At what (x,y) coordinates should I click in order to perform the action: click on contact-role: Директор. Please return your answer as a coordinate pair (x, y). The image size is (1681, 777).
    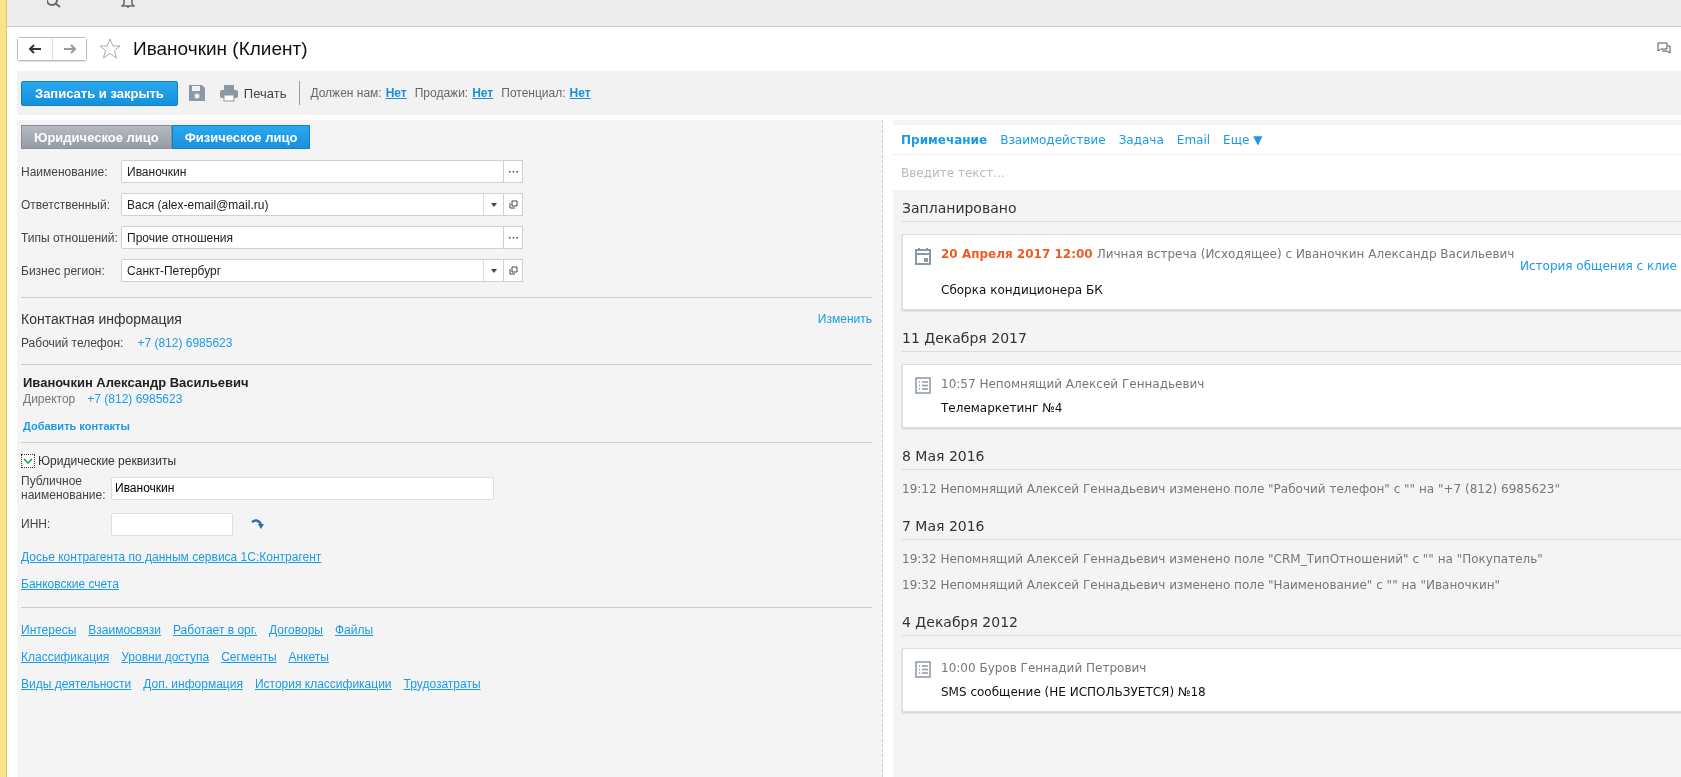
    Looking at the image, I should click on (49, 399).